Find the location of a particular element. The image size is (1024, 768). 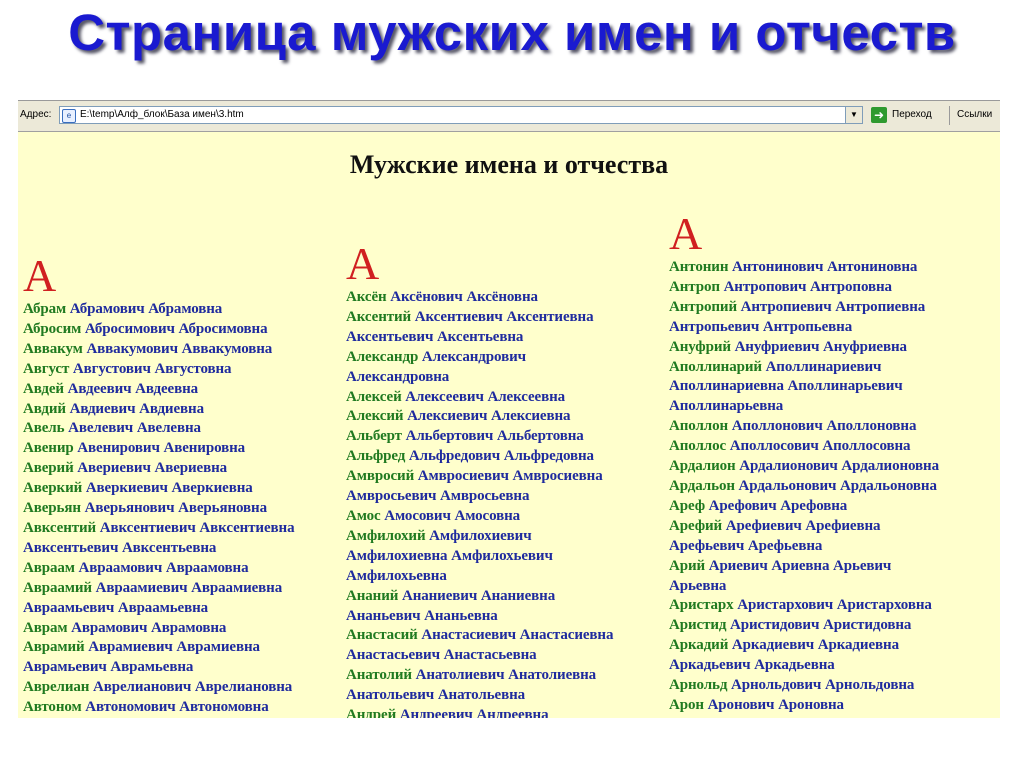

name-entry: Аввакум Аввакумович Аввакумовна is located at coordinates (158, 350).